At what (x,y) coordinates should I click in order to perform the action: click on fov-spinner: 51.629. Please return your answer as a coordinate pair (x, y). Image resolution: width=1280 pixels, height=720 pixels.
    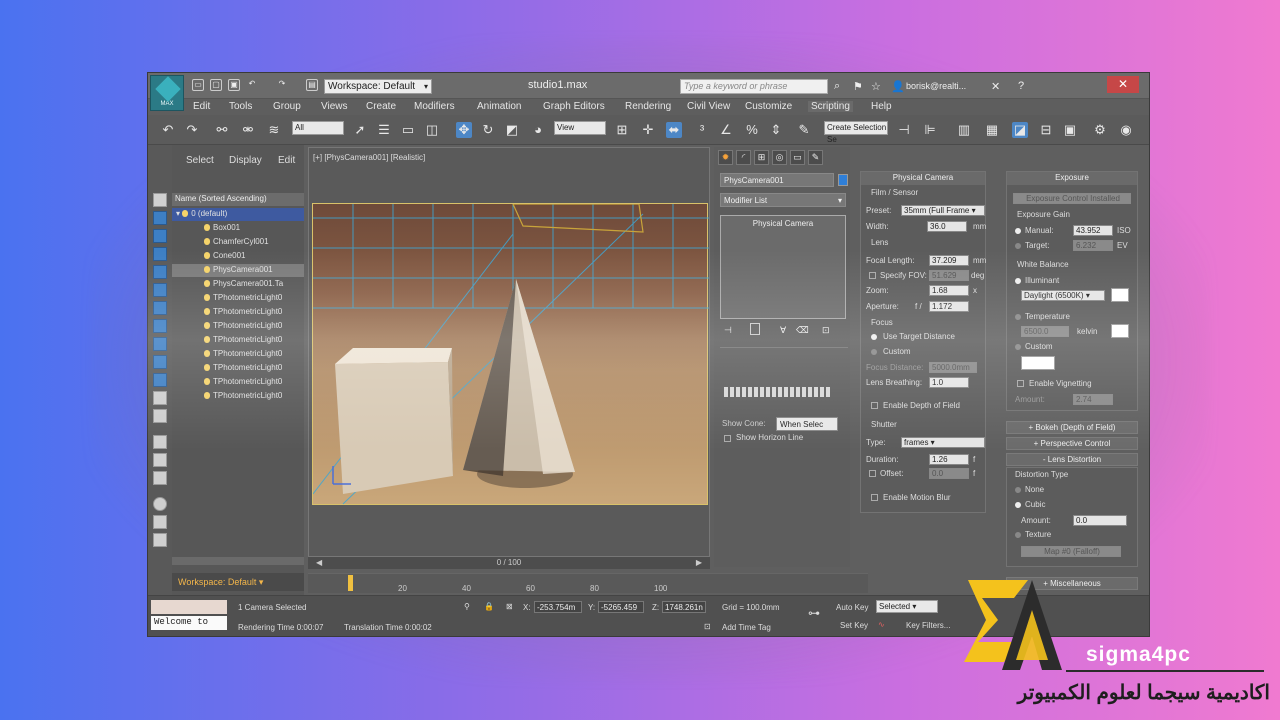
    Looking at the image, I should click on (949, 275).